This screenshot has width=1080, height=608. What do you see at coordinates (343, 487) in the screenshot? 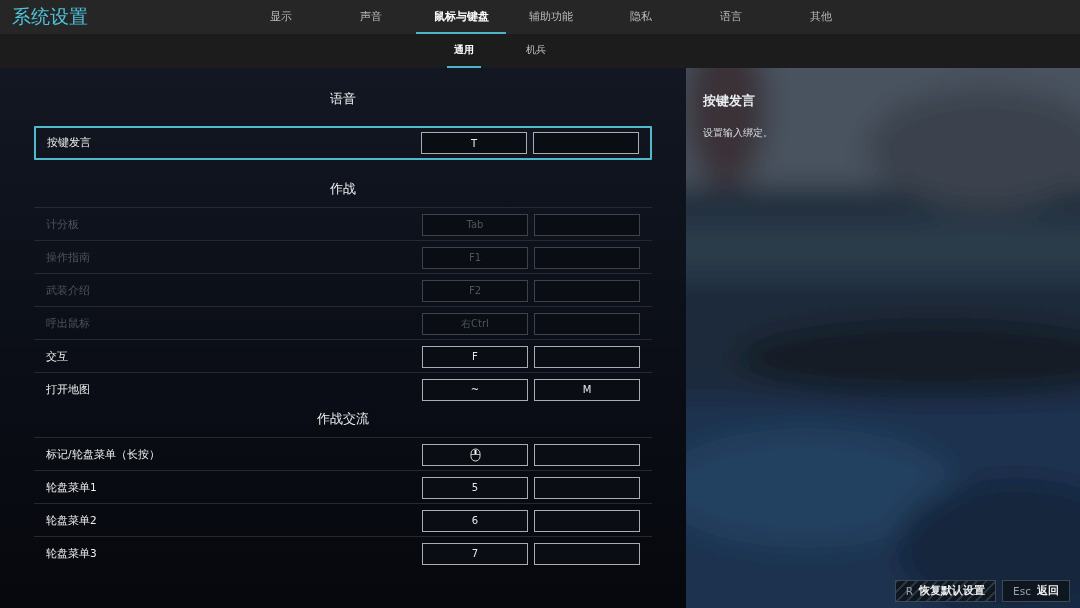
I see `binding-row: 轮盘菜单1 5` at bounding box center [343, 487].